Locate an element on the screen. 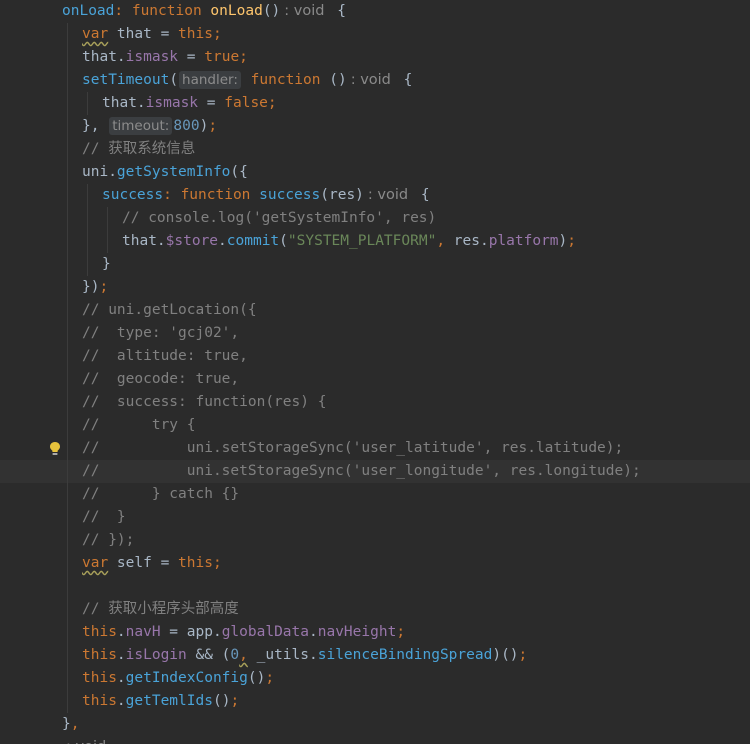 The height and width of the screenshot is (744, 750). code-line is located at coordinates (375, 586).